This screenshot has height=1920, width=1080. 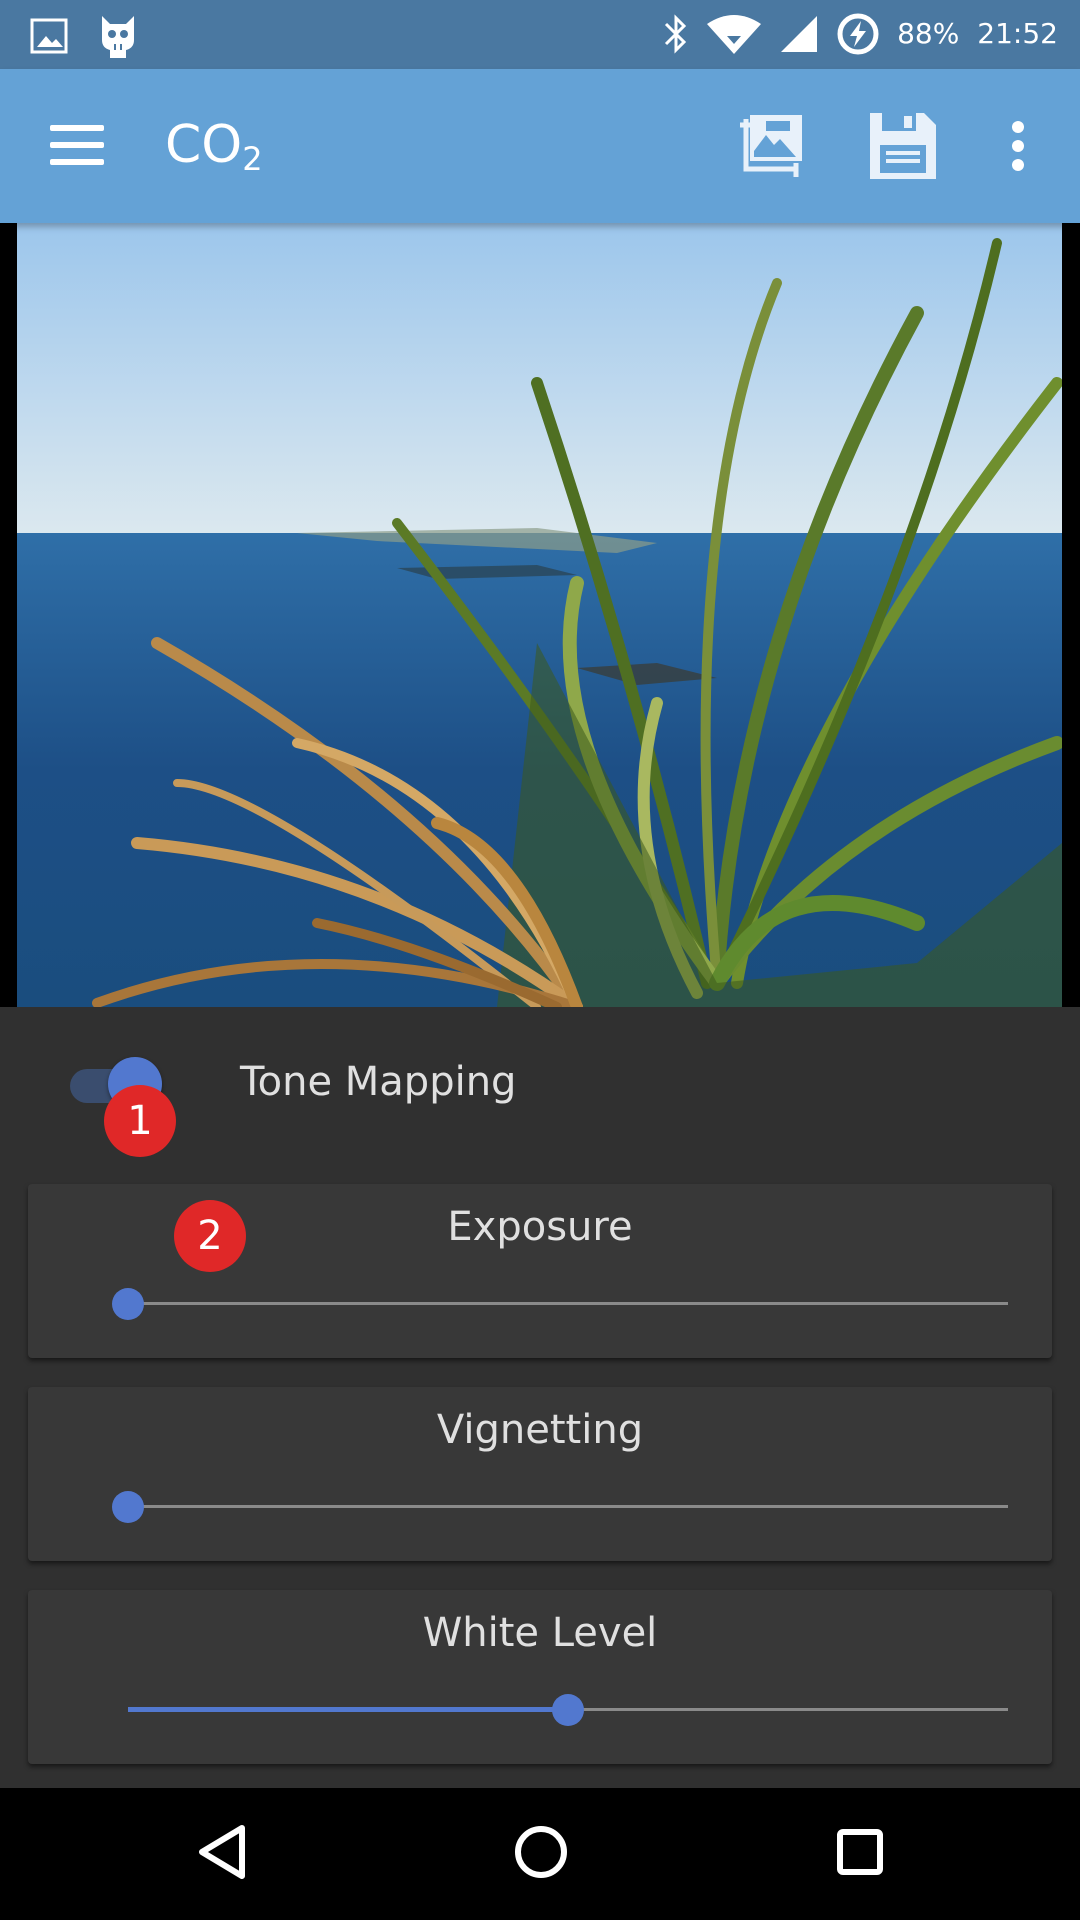 What do you see at coordinates (860, 1852) in the screenshot?
I see `recents-icon` at bounding box center [860, 1852].